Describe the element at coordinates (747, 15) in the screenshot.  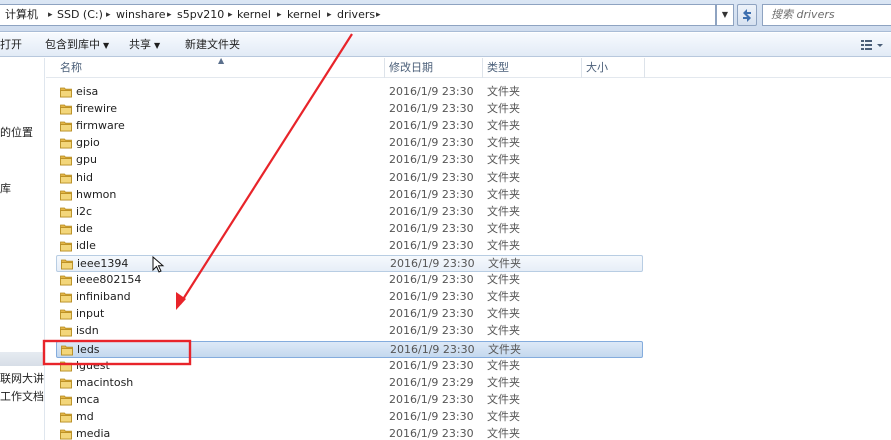
I see `refresh-button` at that location.